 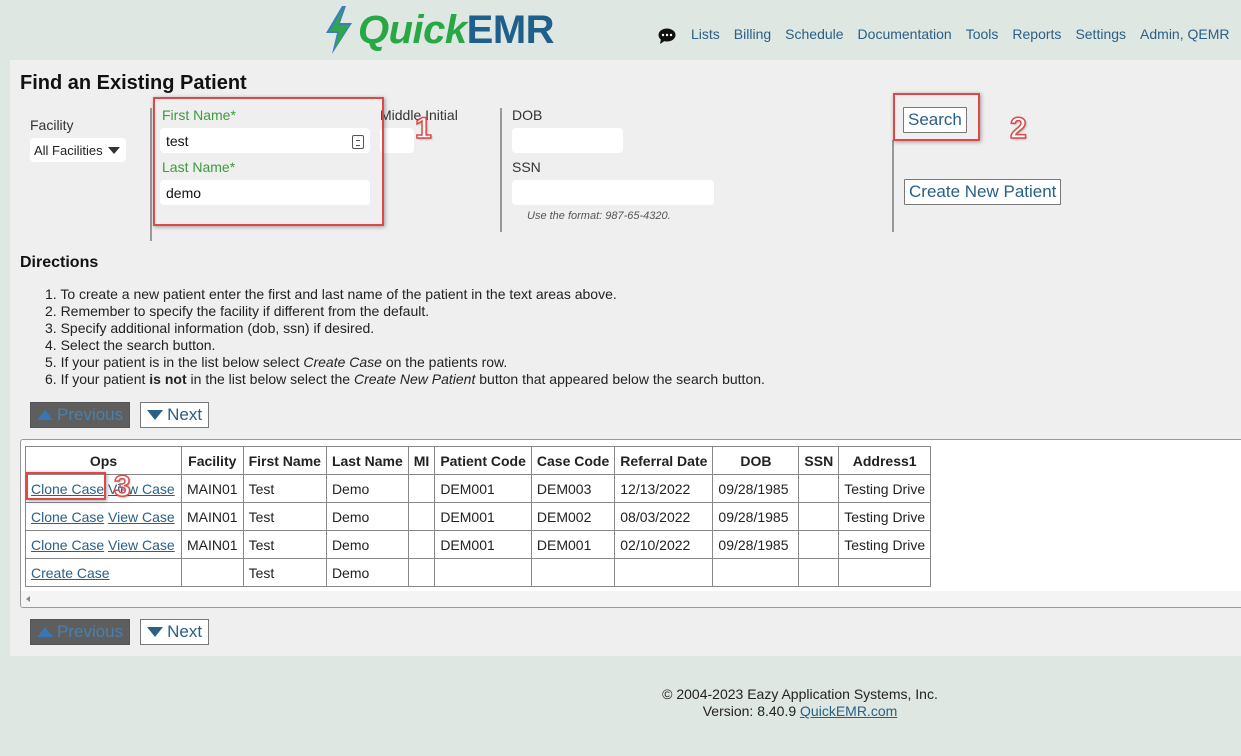 I want to click on triangle-down-icon, so click(x=155, y=415).